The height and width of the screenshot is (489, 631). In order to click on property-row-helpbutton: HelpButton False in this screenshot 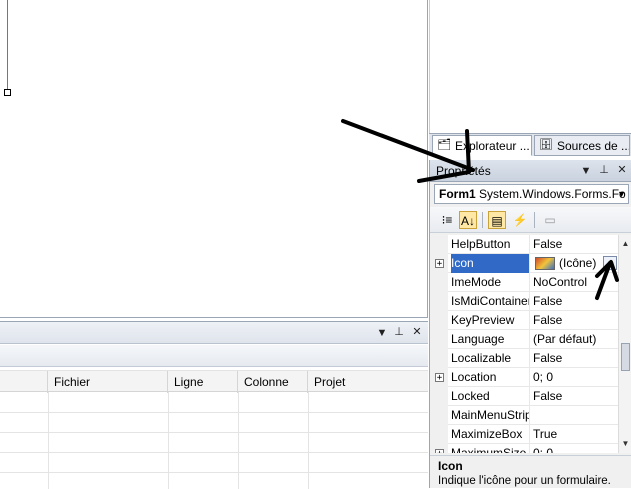, I will do `click(524, 244)`.